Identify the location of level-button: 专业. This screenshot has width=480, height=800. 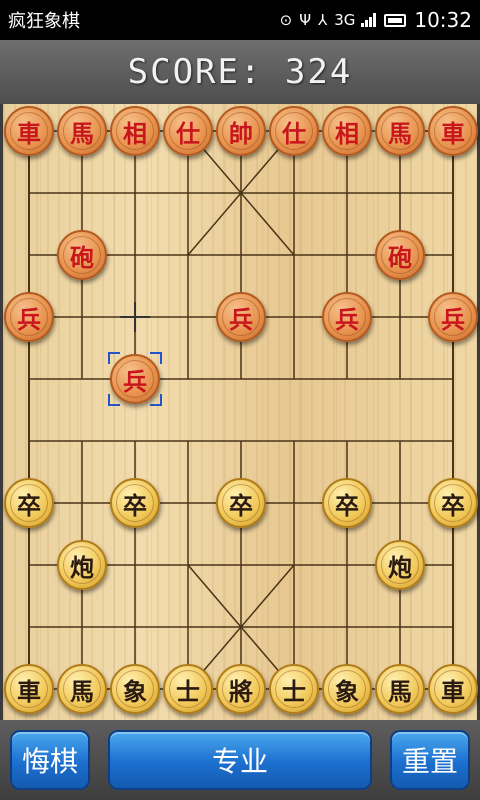
(240, 760).